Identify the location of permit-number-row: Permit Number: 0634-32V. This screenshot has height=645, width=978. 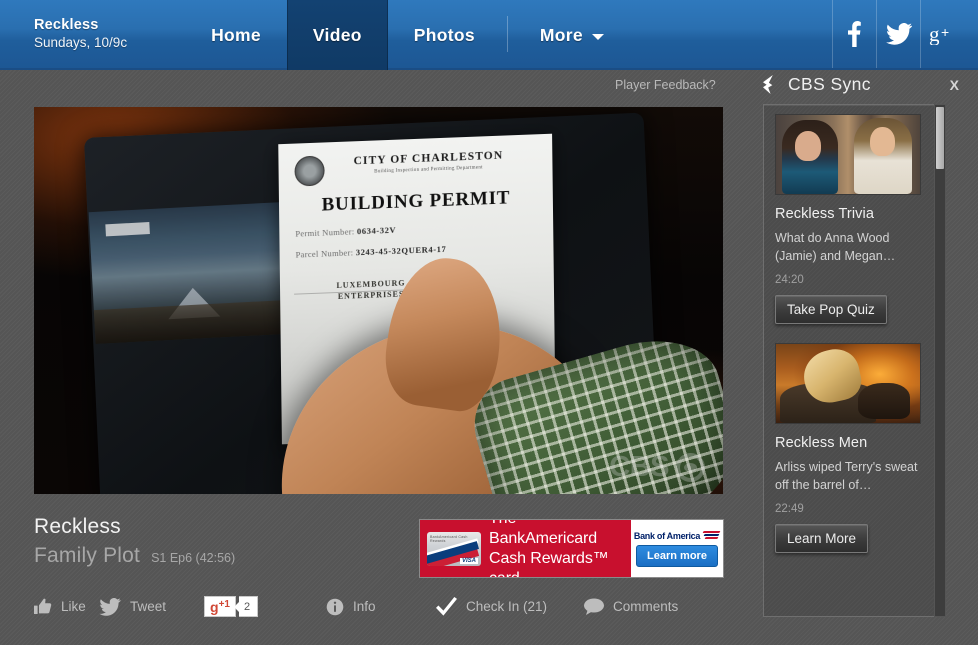
(416, 229).